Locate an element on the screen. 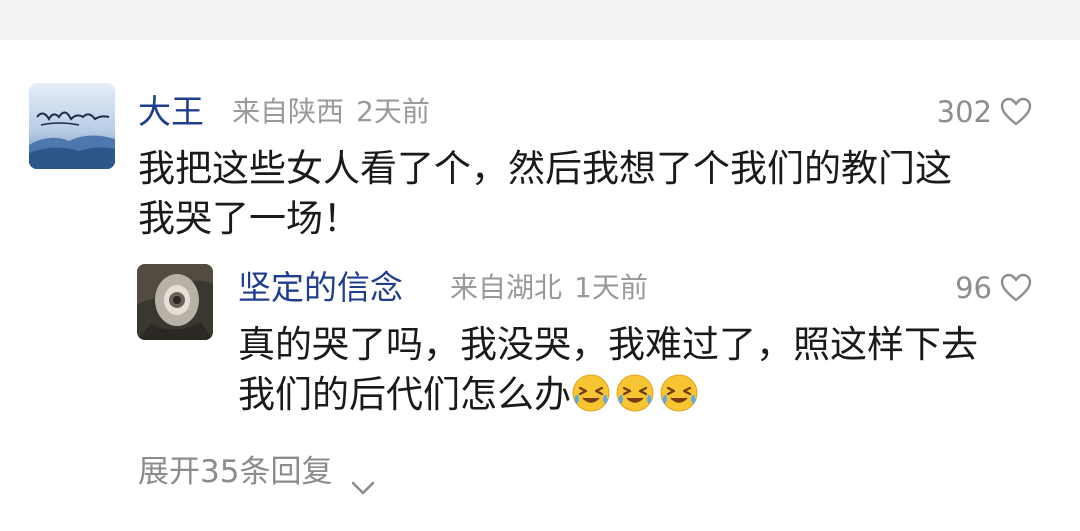  reply-like-button: 96 is located at coordinates (993, 288).